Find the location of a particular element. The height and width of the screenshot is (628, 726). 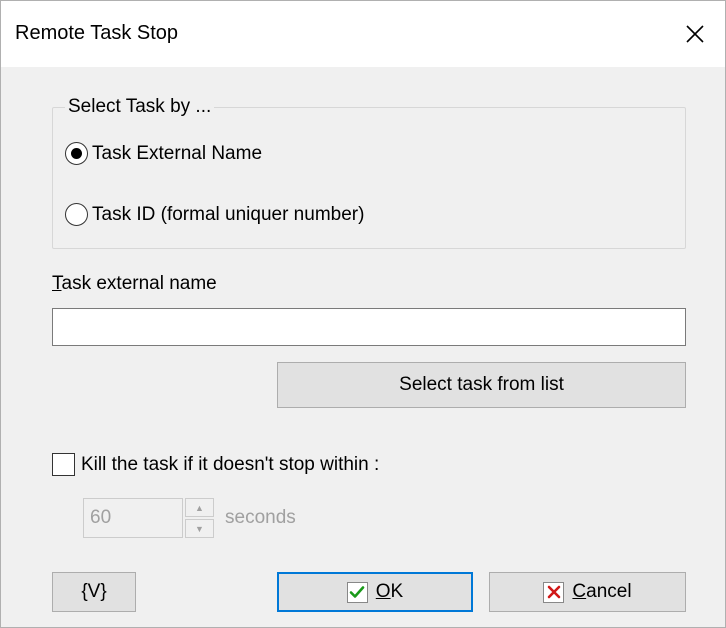

task-external-name-label: Task external name is located at coordinates (134, 283).